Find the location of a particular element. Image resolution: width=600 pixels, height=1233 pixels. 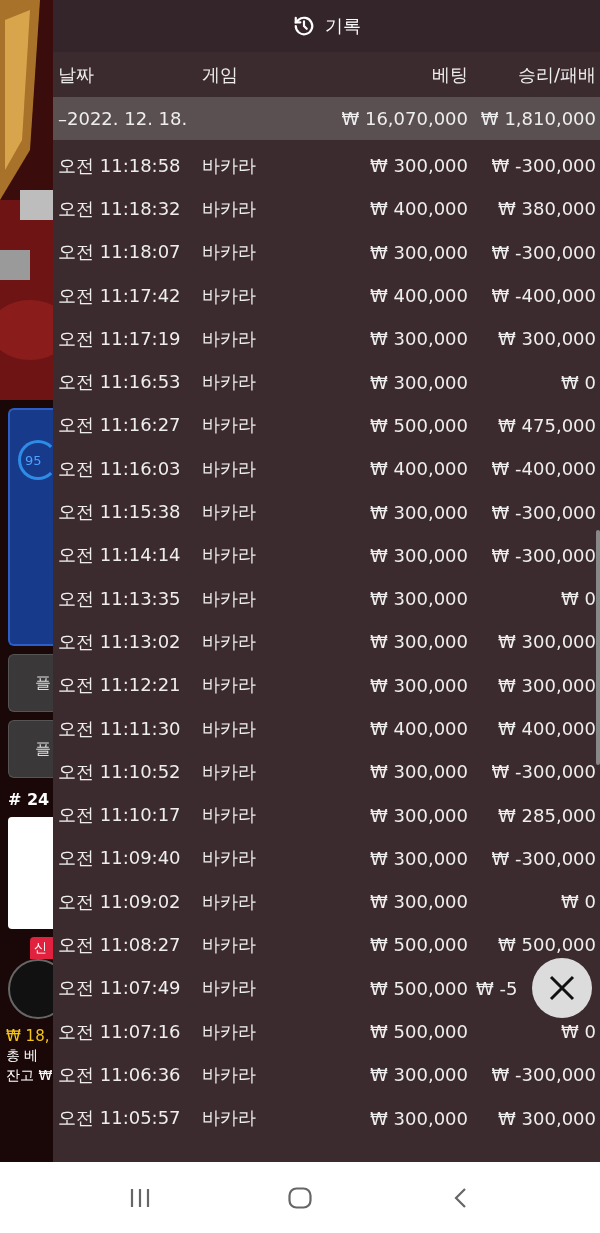

column-header: 날짜 is located at coordinates (76, 74).